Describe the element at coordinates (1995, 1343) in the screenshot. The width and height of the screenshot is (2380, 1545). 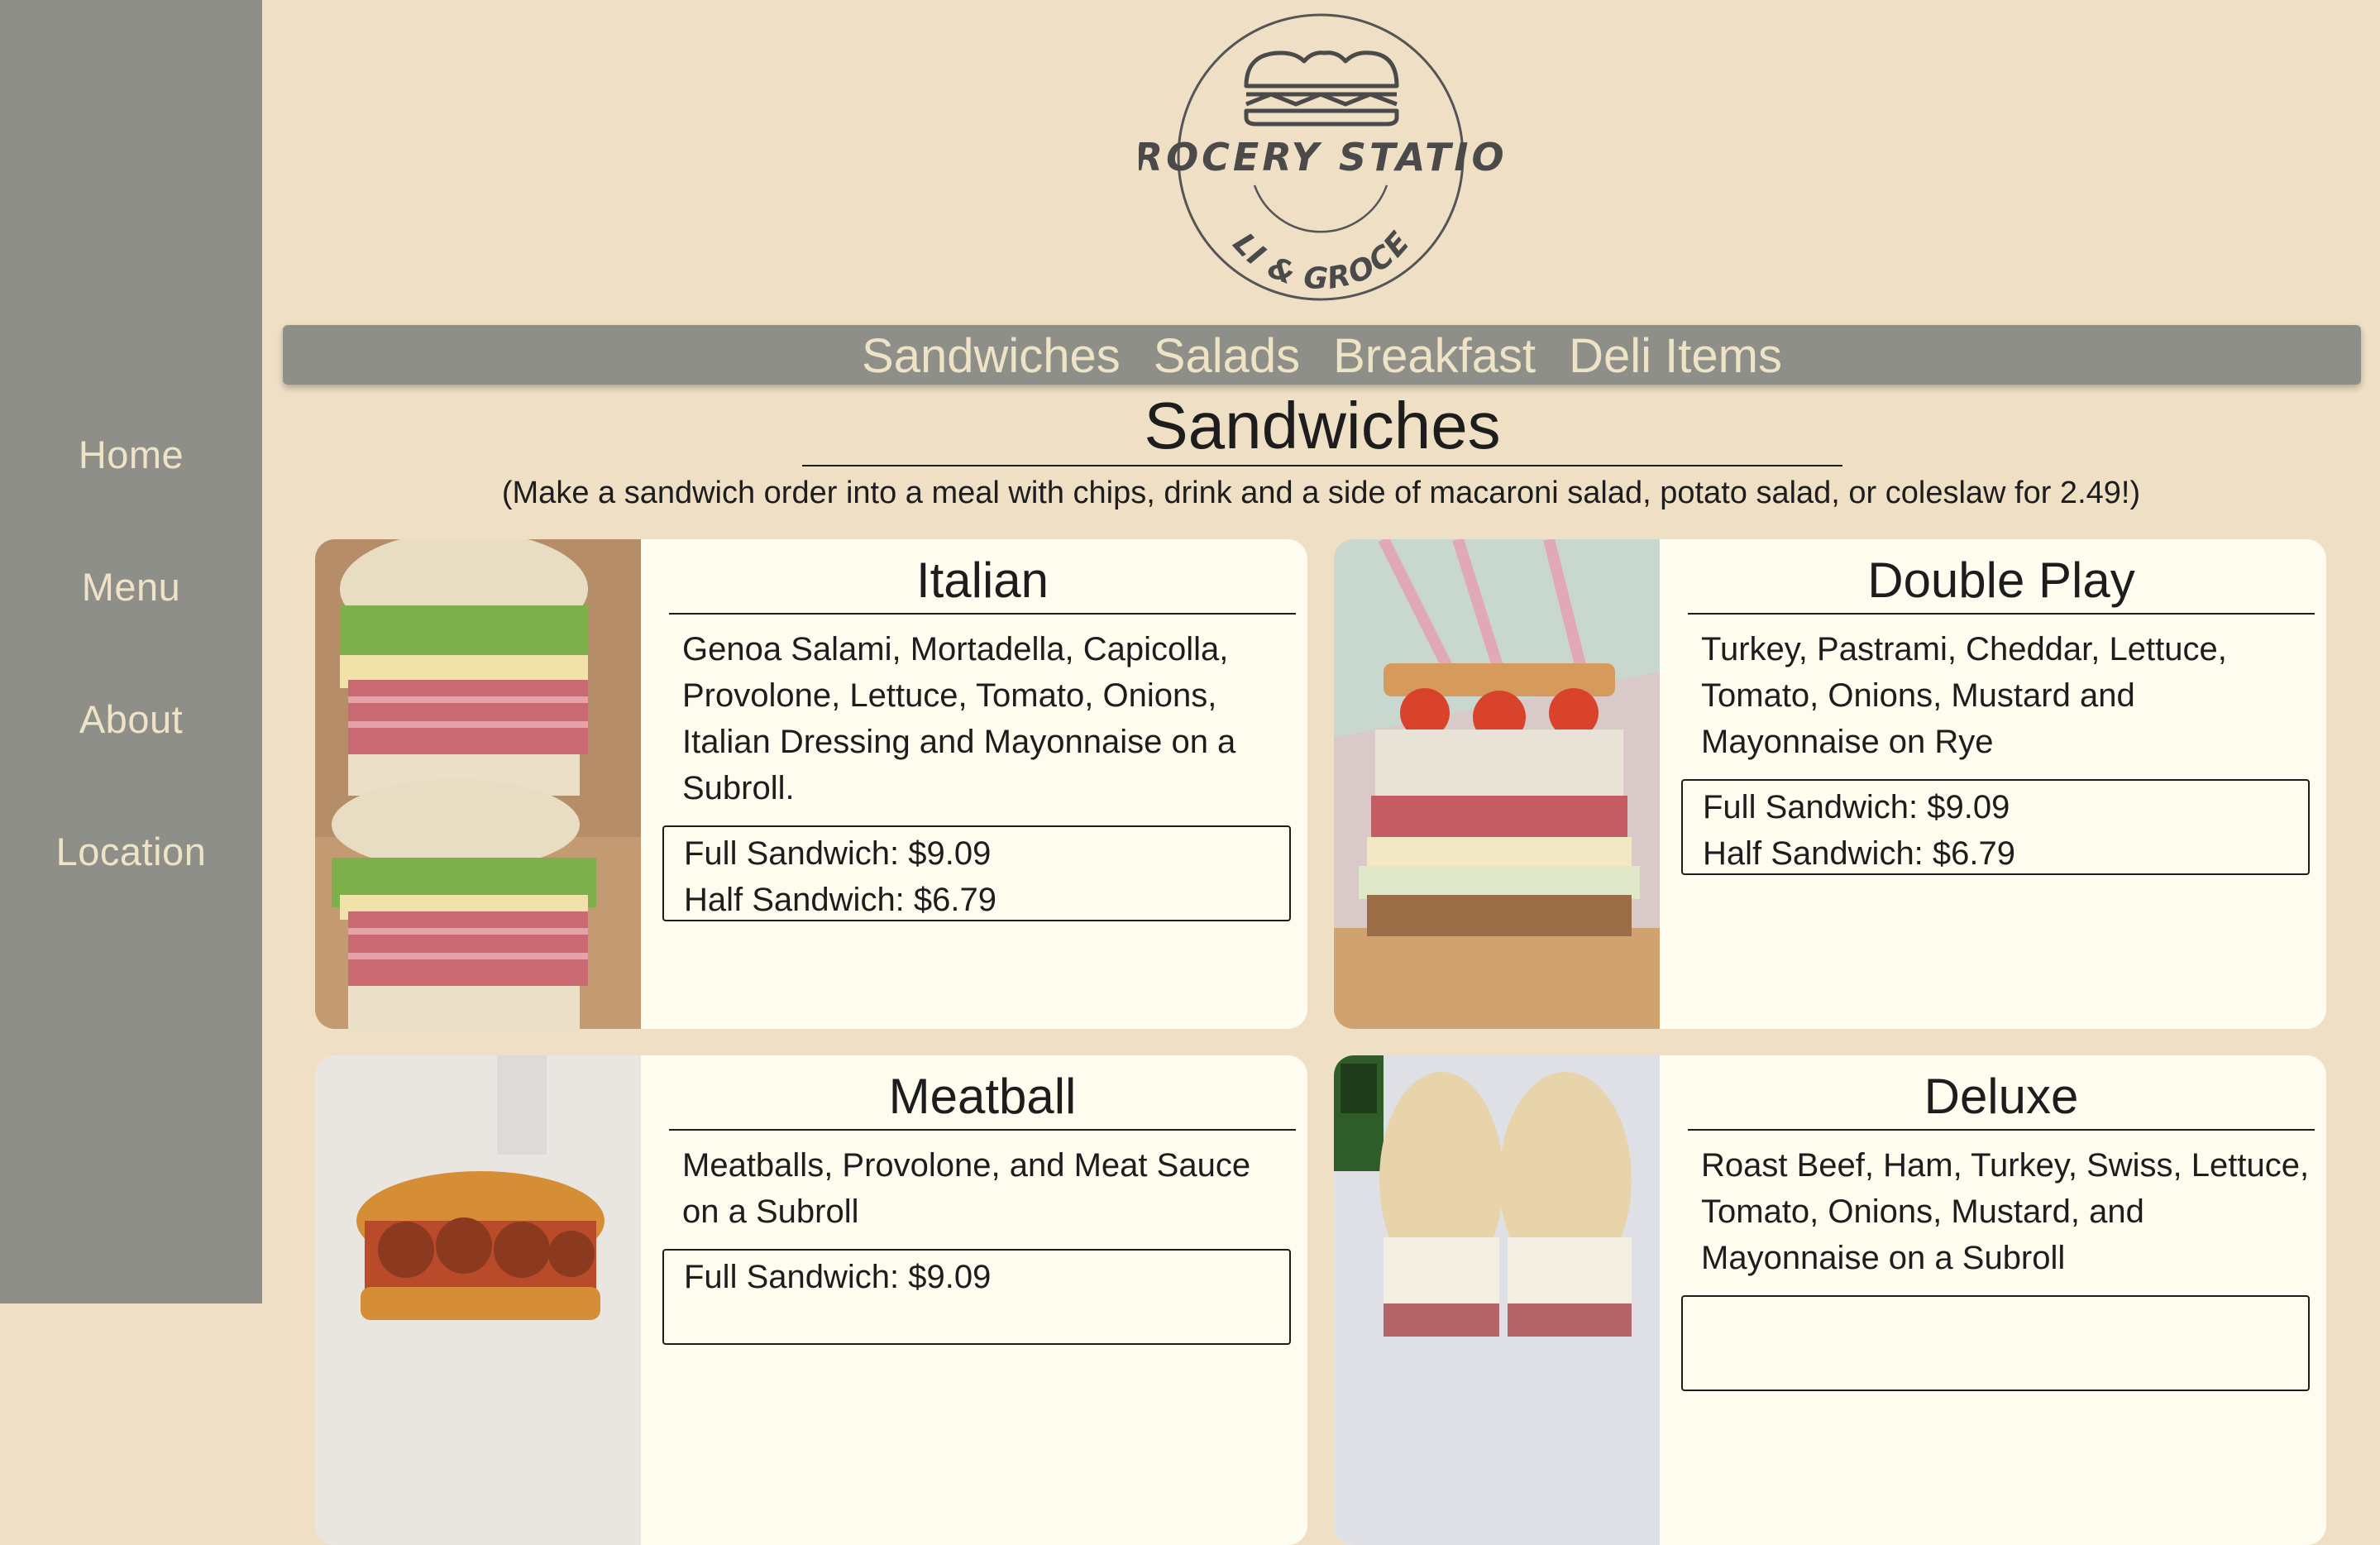
I see `price-box` at that location.